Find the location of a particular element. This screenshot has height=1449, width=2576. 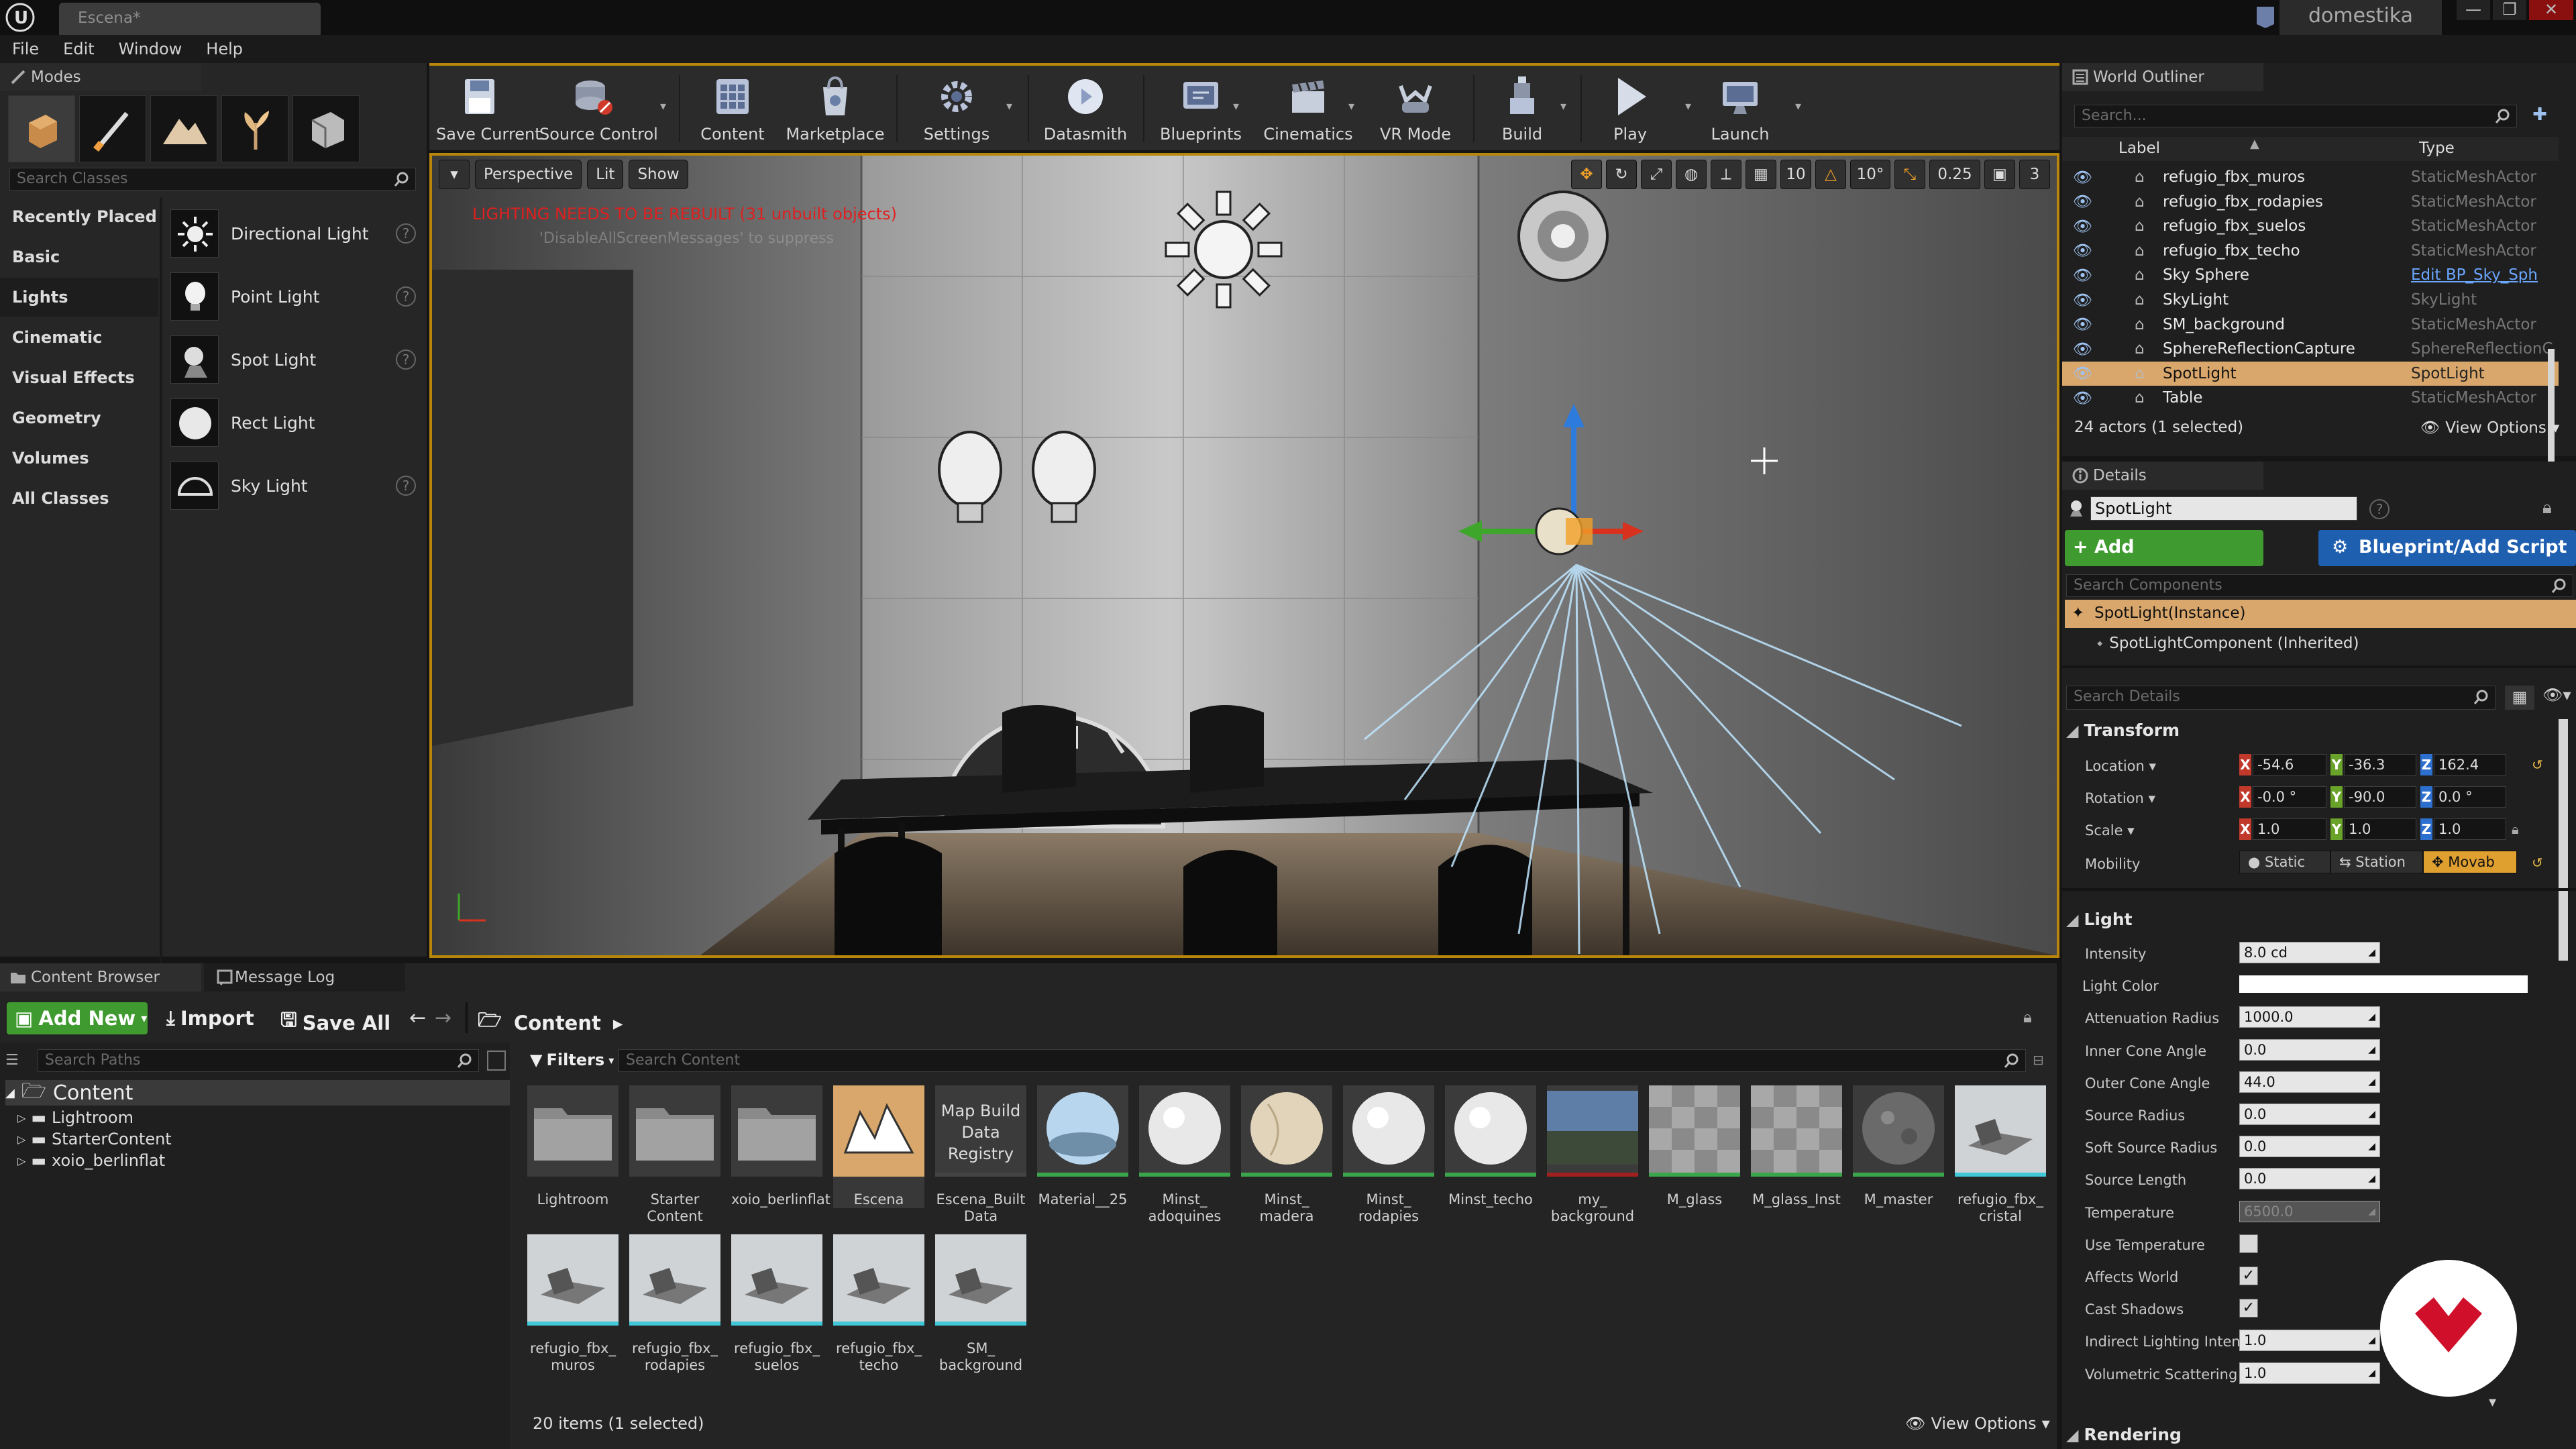

property-checkbox: ✓ is located at coordinates (2248, 1308).